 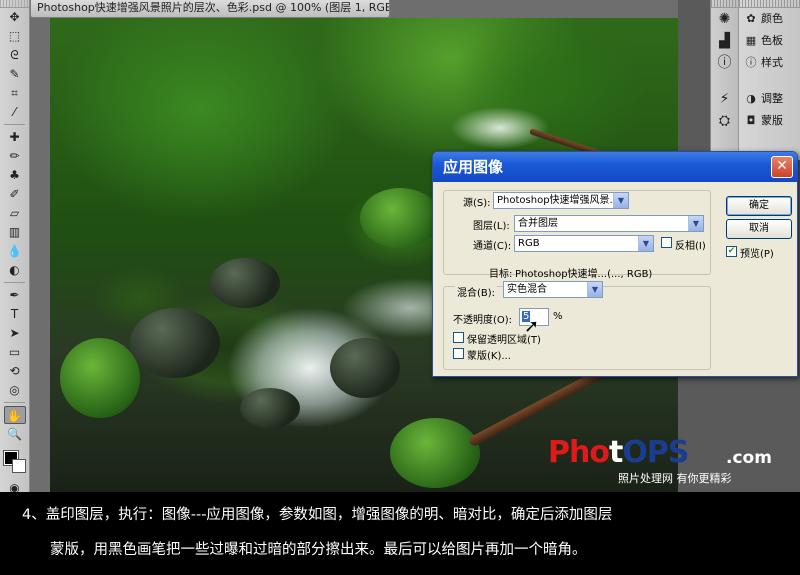 I want to click on invert-label: 反相(I), so click(x=690, y=246).